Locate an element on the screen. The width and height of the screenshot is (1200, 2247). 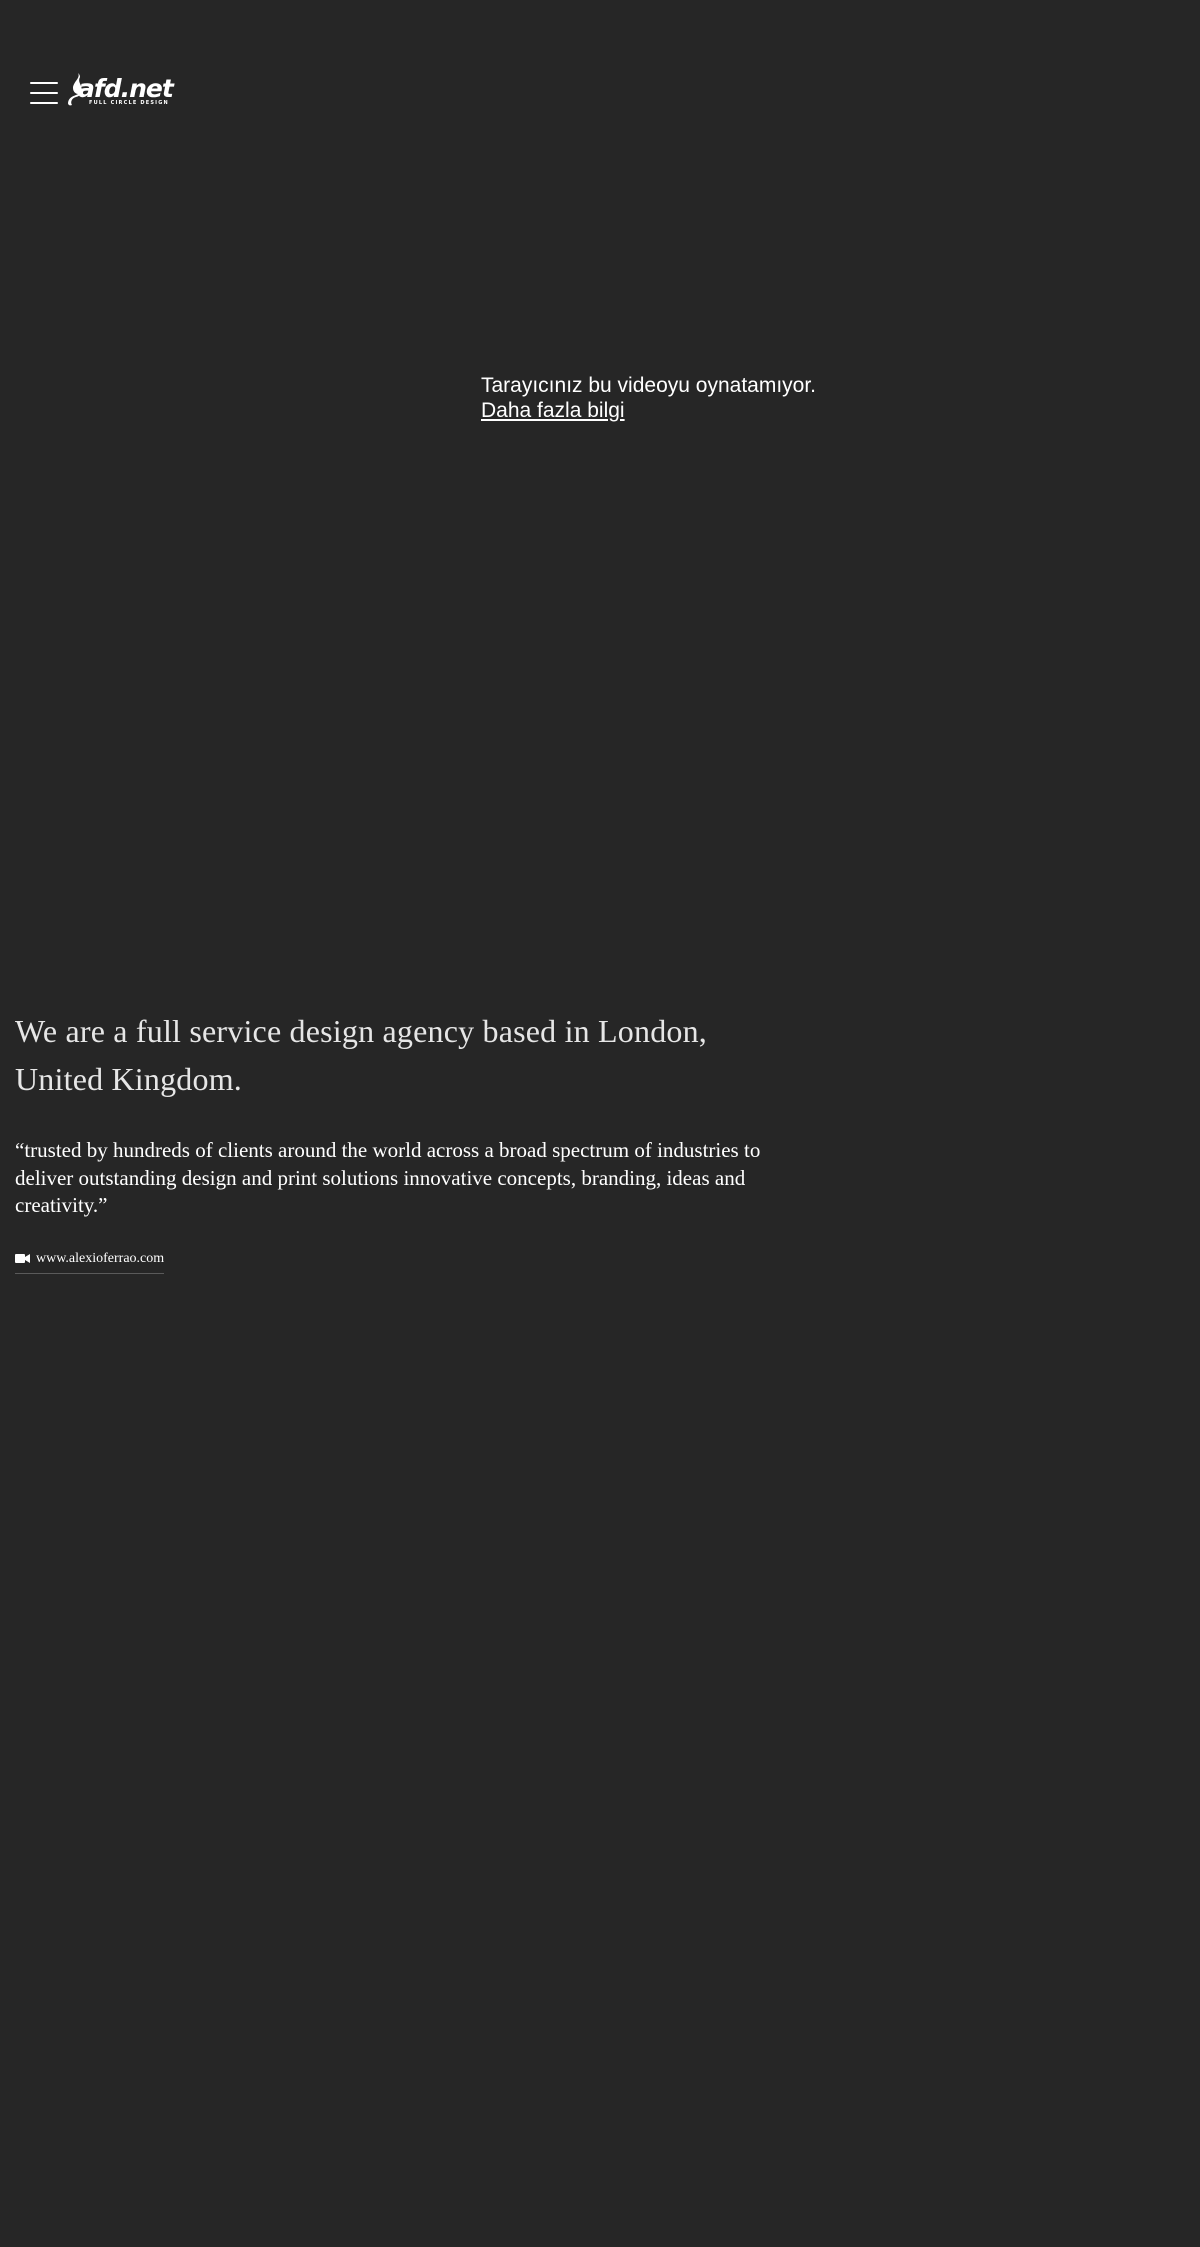
logo-tagline: FULL CIRCLE DESIGN is located at coordinates (129, 103).